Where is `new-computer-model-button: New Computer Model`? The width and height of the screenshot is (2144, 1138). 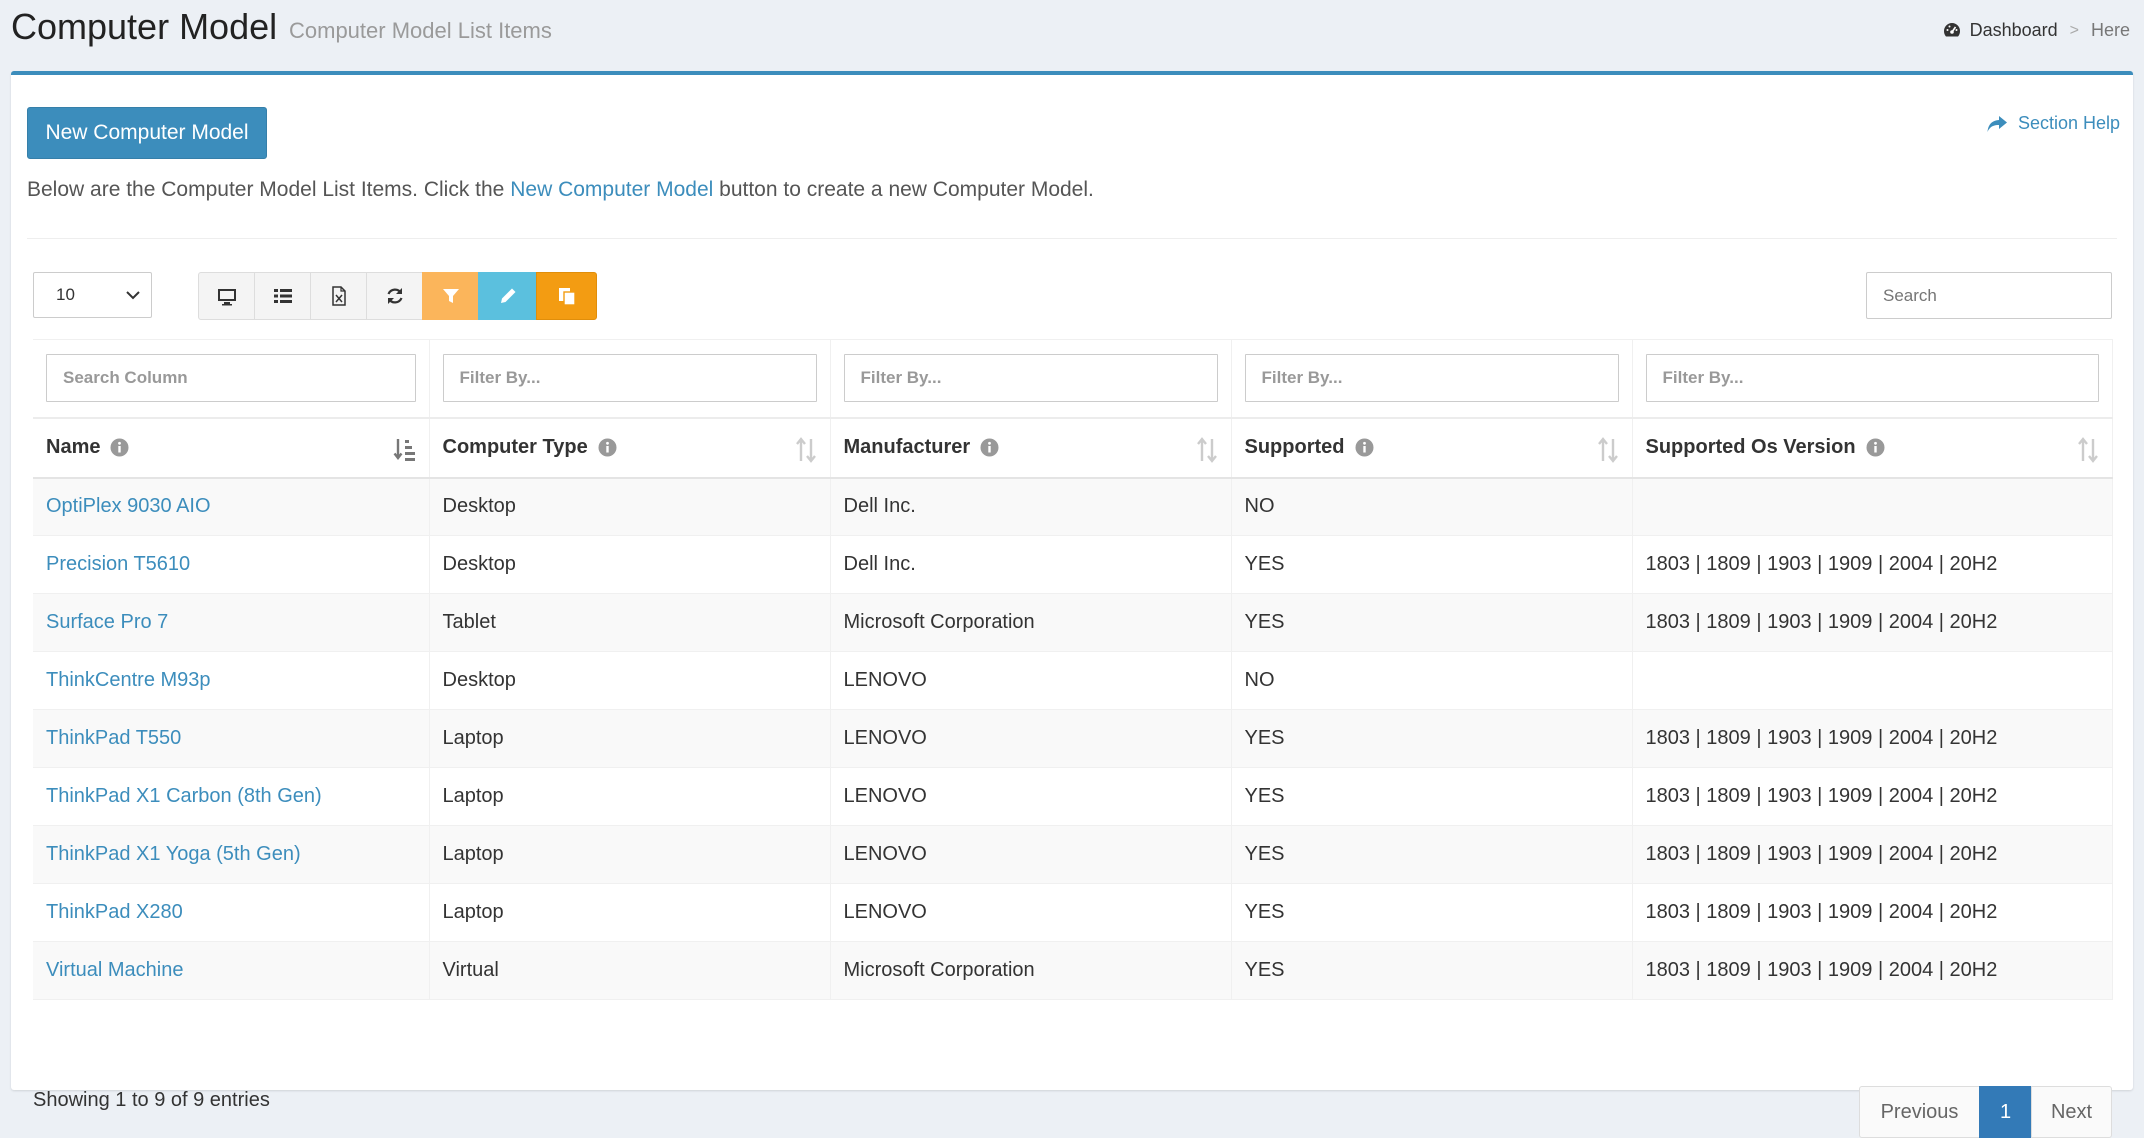
new-computer-model-button: New Computer Model is located at coordinates (147, 133).